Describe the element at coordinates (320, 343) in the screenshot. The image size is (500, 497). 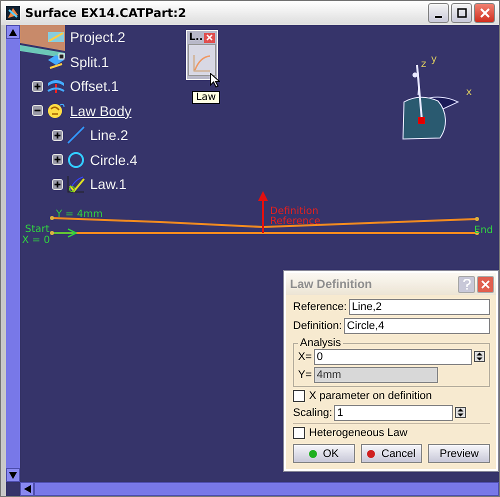
I see `group-title: Analysis` at that location.